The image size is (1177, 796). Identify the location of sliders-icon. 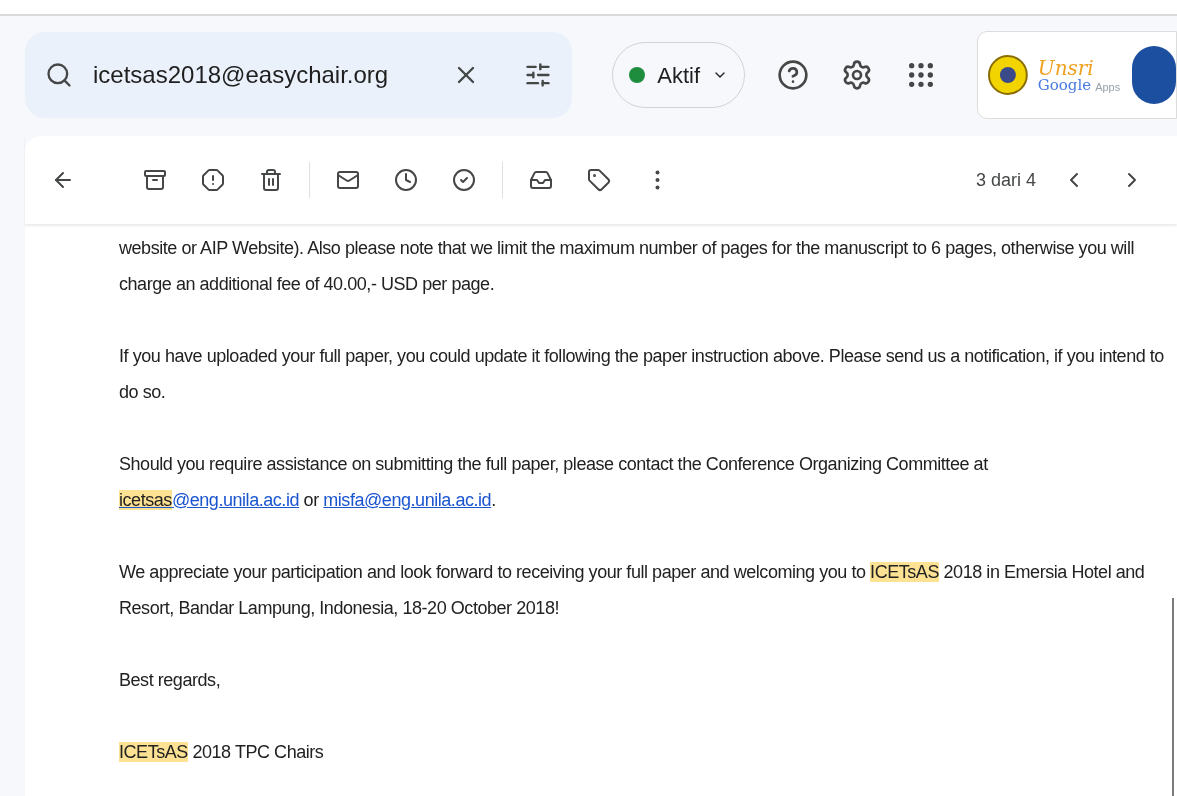
(538, 75).